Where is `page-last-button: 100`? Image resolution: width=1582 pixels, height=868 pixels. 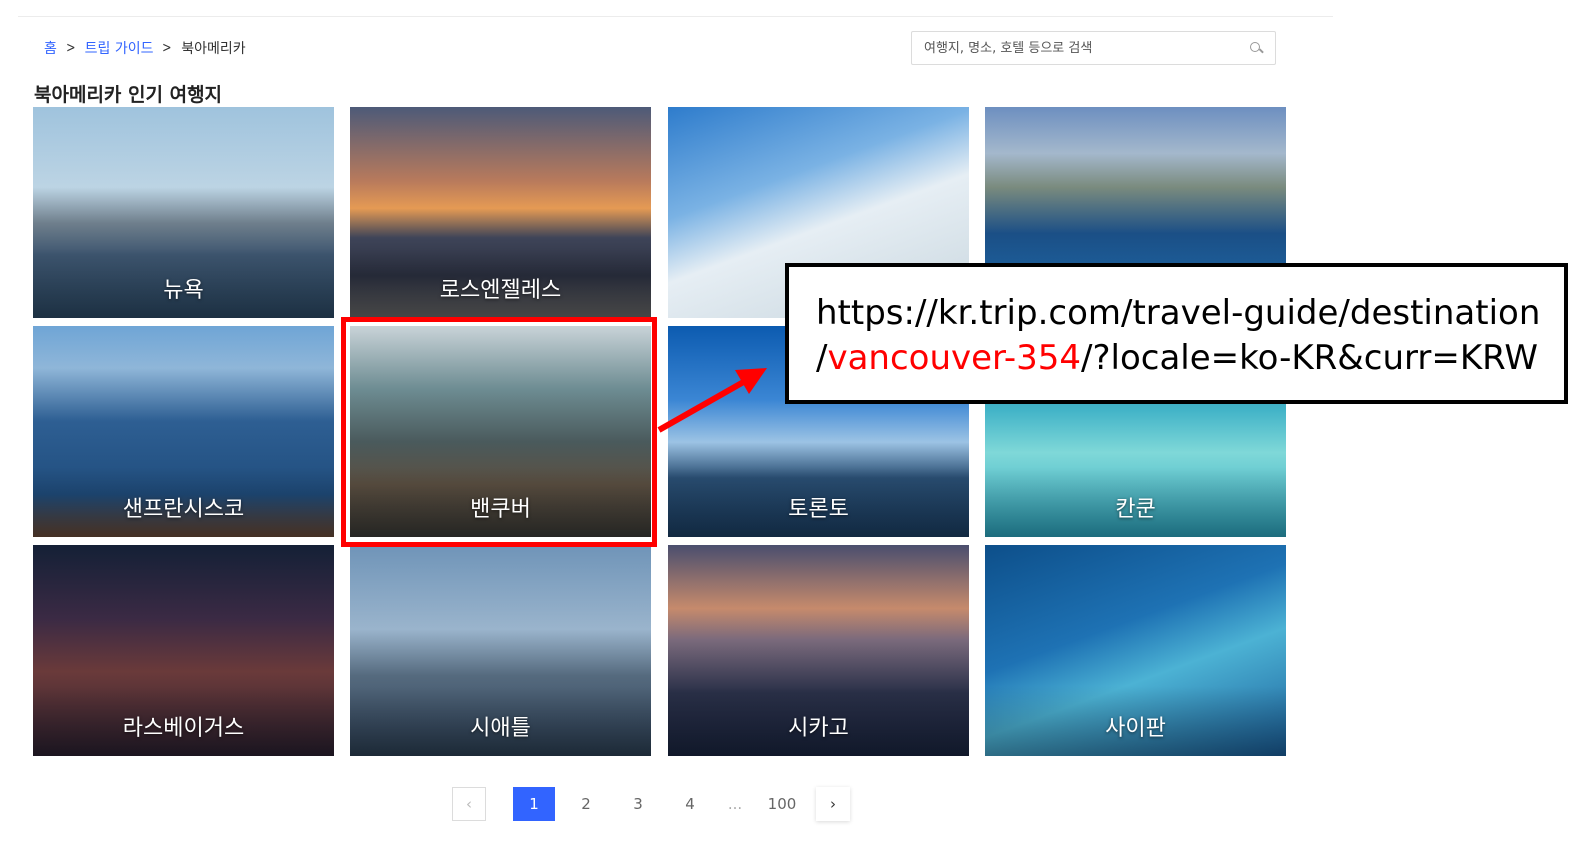 page-last-button: 100 is located at coordinates (782, 804).